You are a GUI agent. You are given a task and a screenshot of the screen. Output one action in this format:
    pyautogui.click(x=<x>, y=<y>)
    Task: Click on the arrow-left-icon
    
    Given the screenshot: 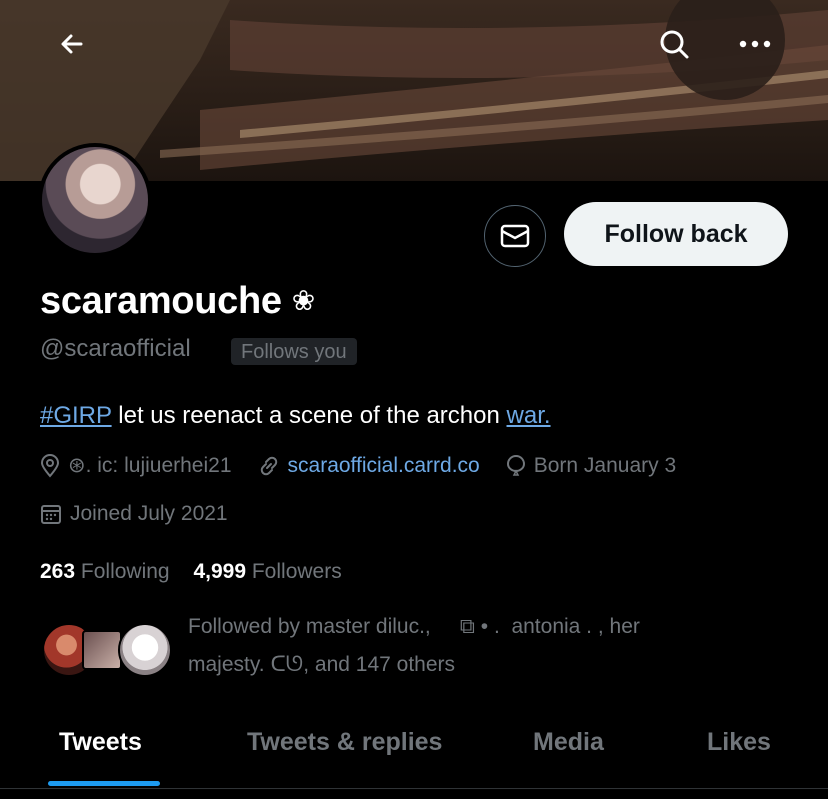 What is the action you would take?
    pyautogui.click(x=72, y=44)
    